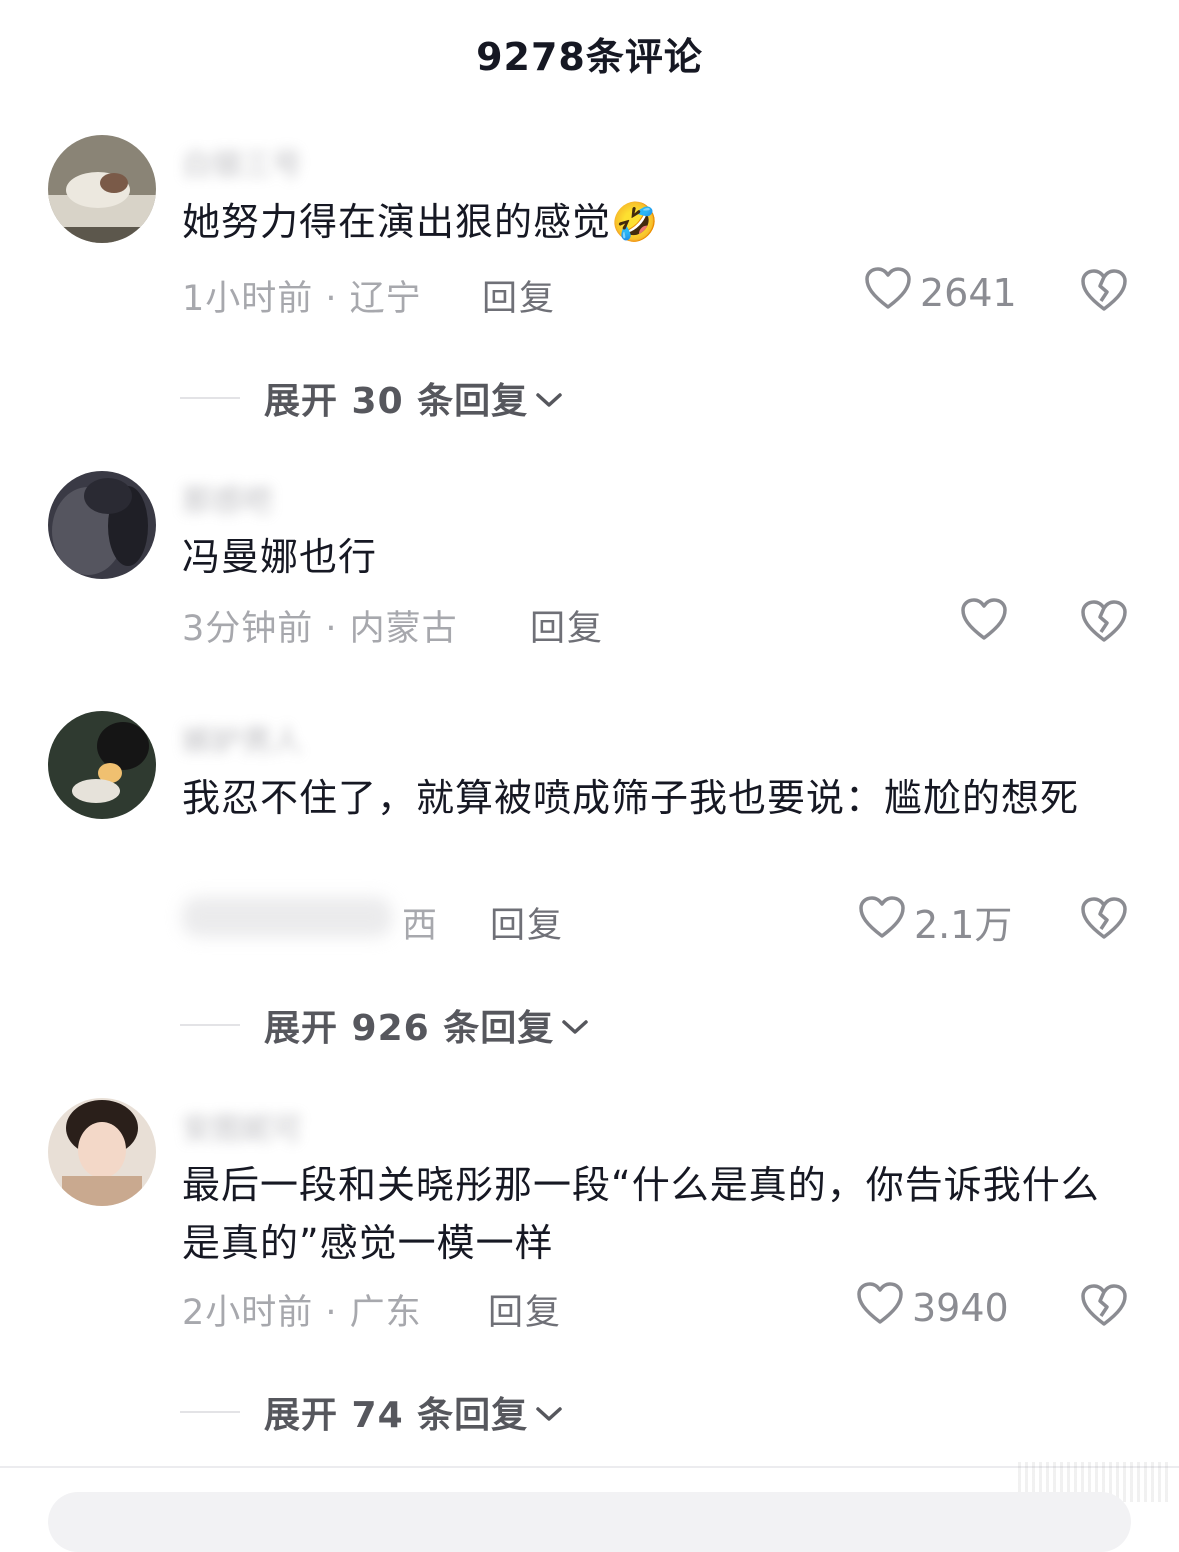 The height and width of the screenshot is (1552, 1179). I want to click on username: 嫉妒男人, so click(242, 738).